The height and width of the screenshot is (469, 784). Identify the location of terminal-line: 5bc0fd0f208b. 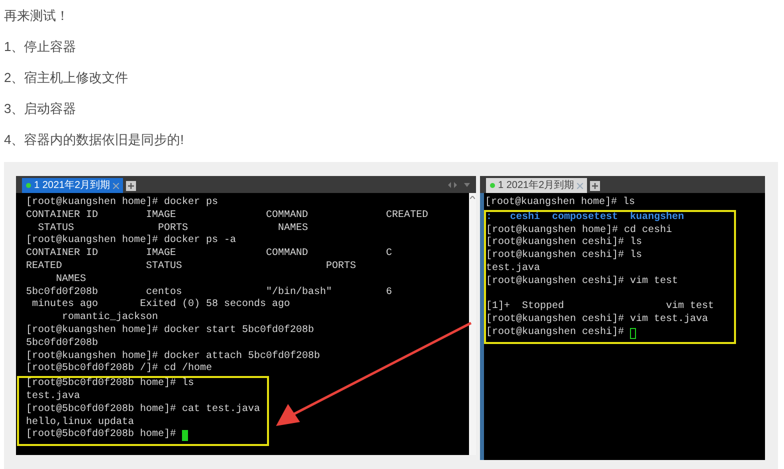
(62, 344).